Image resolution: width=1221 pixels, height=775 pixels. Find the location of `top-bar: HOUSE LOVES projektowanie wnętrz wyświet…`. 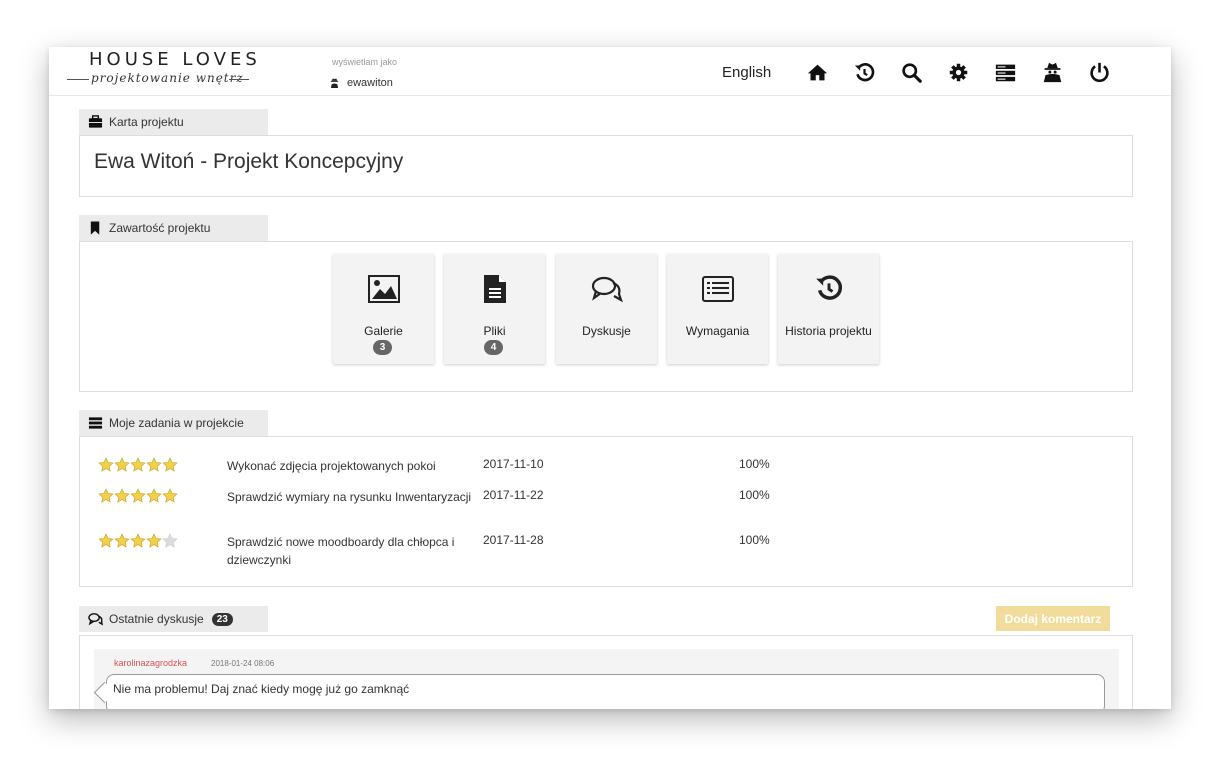

top-bar: HOUSE LOVES projektowanie wnętrz wyświet… is located at coordinates (610, 71).